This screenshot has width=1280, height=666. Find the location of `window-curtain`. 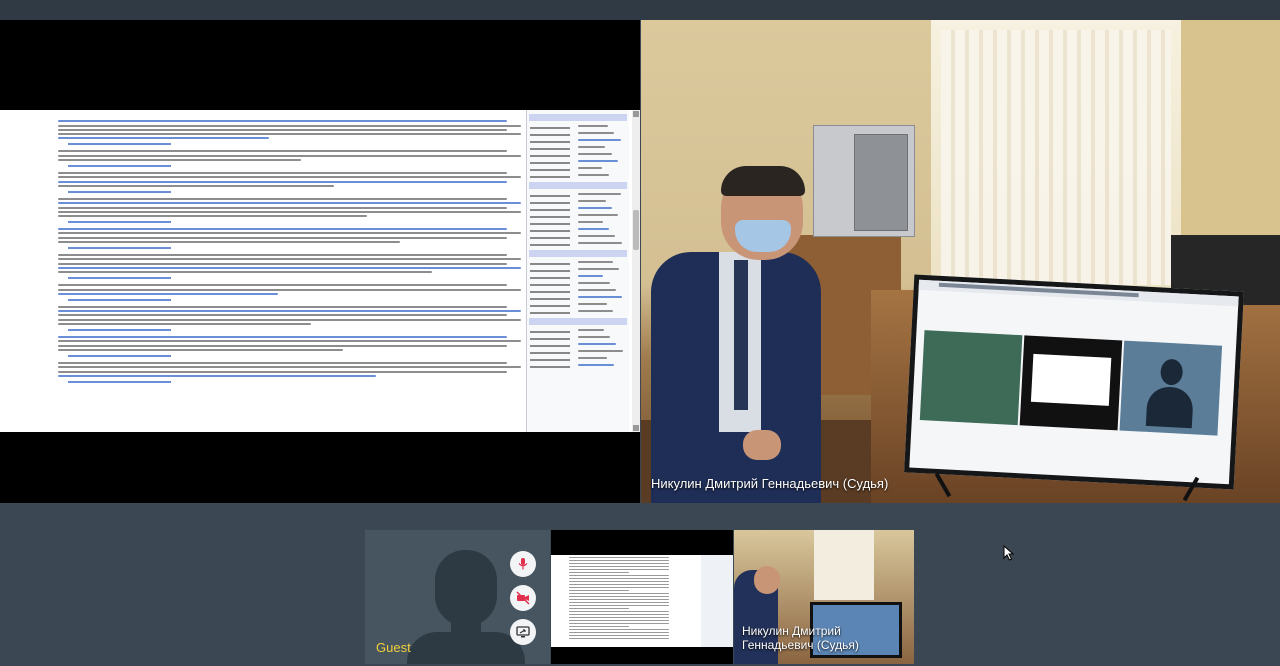

window-curtain is located at coordinates (1056, 157).